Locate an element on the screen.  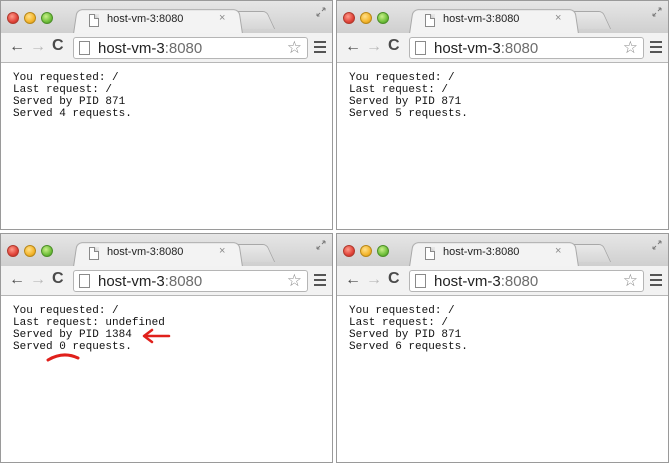
pid-line: Served by PID 1384 is located at coordinates (72, 335).